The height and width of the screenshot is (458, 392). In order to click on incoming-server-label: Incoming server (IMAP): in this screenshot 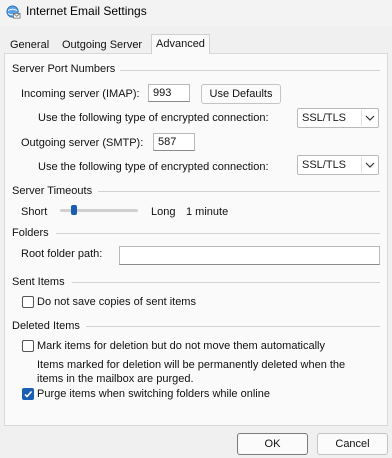, I will do `click(80, 94)`.